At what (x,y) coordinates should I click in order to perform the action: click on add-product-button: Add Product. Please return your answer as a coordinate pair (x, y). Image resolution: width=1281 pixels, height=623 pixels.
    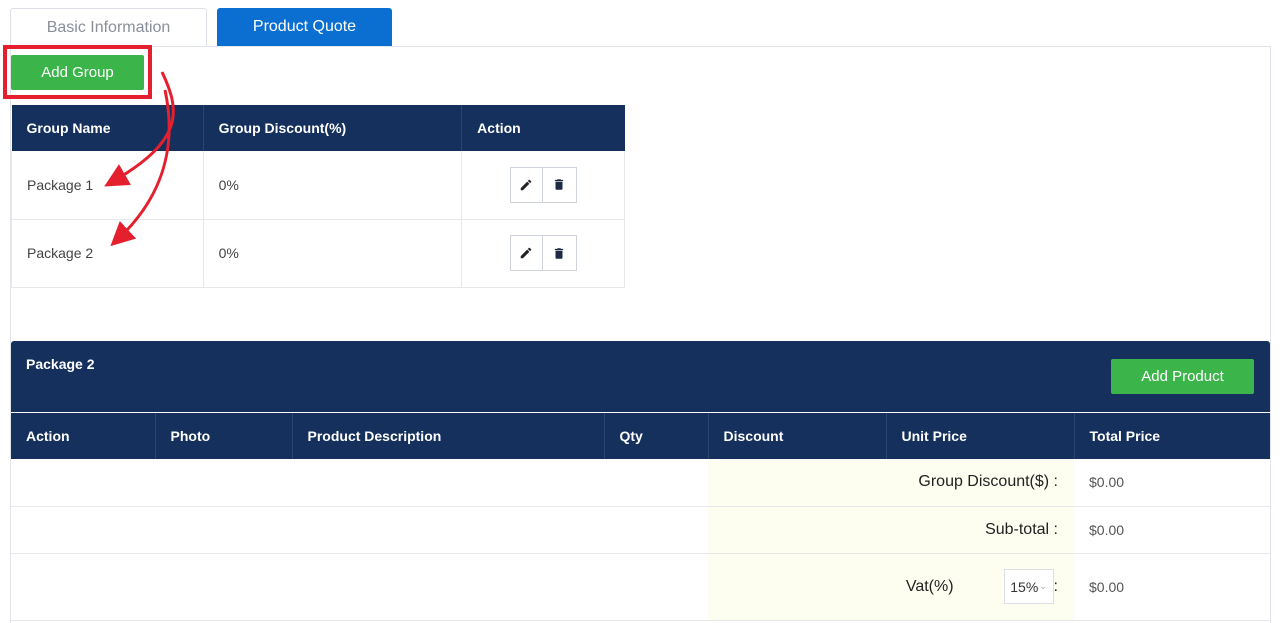
    Looking at the image, I should click on (1182, 376).